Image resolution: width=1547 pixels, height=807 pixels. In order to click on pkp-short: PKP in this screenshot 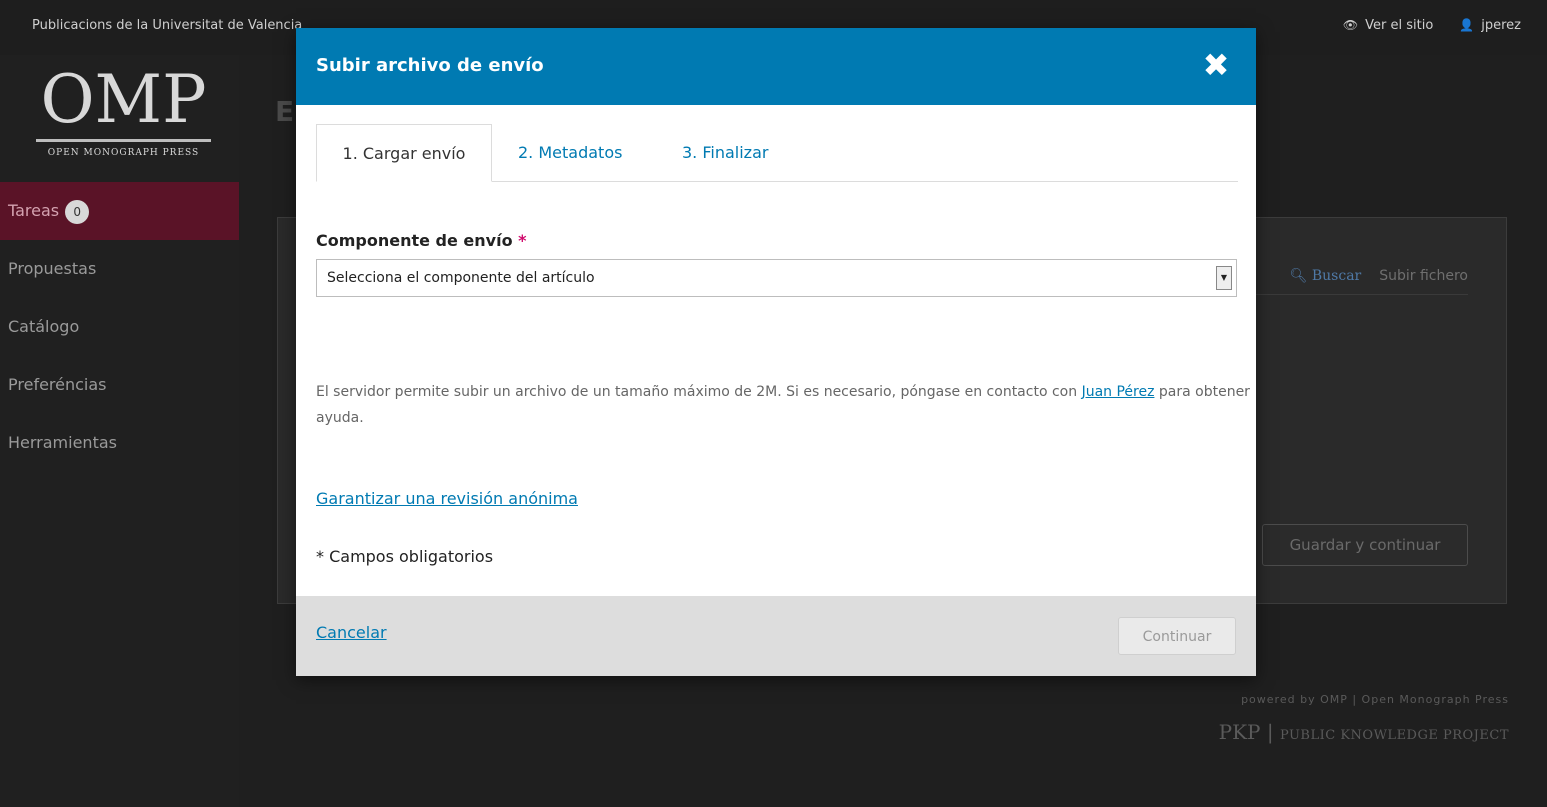, I will do `click(1239, 732)`.